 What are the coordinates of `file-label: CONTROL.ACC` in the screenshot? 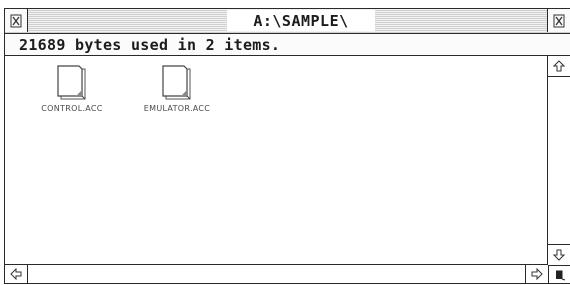 It's located at (72, 108).